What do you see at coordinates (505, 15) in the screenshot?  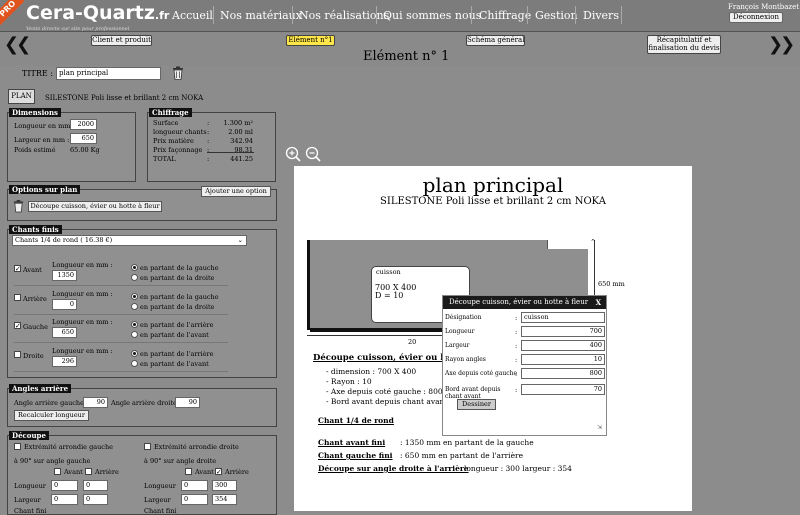 I see `nav-chiffrage: Chiffrage` at bounding box center [505, 15].